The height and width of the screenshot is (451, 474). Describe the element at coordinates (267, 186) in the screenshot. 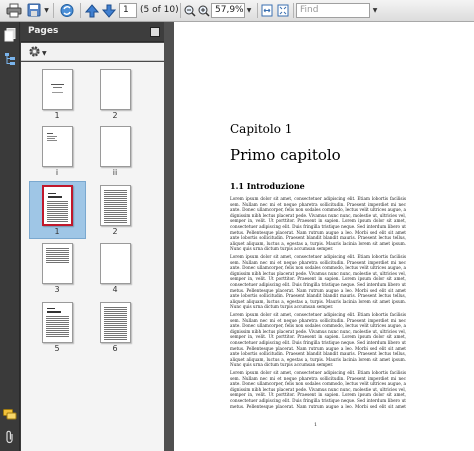

I see `section-heading: 1.1 Introduzione` at that location.